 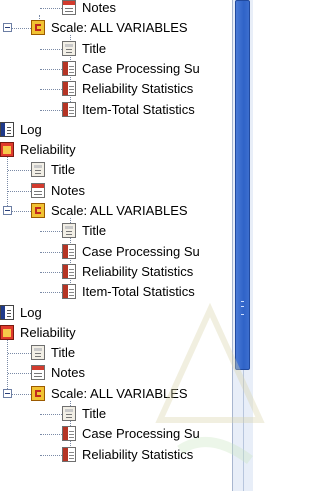 I want to click on vertical-scrollbar, so click(x=242, y=245).